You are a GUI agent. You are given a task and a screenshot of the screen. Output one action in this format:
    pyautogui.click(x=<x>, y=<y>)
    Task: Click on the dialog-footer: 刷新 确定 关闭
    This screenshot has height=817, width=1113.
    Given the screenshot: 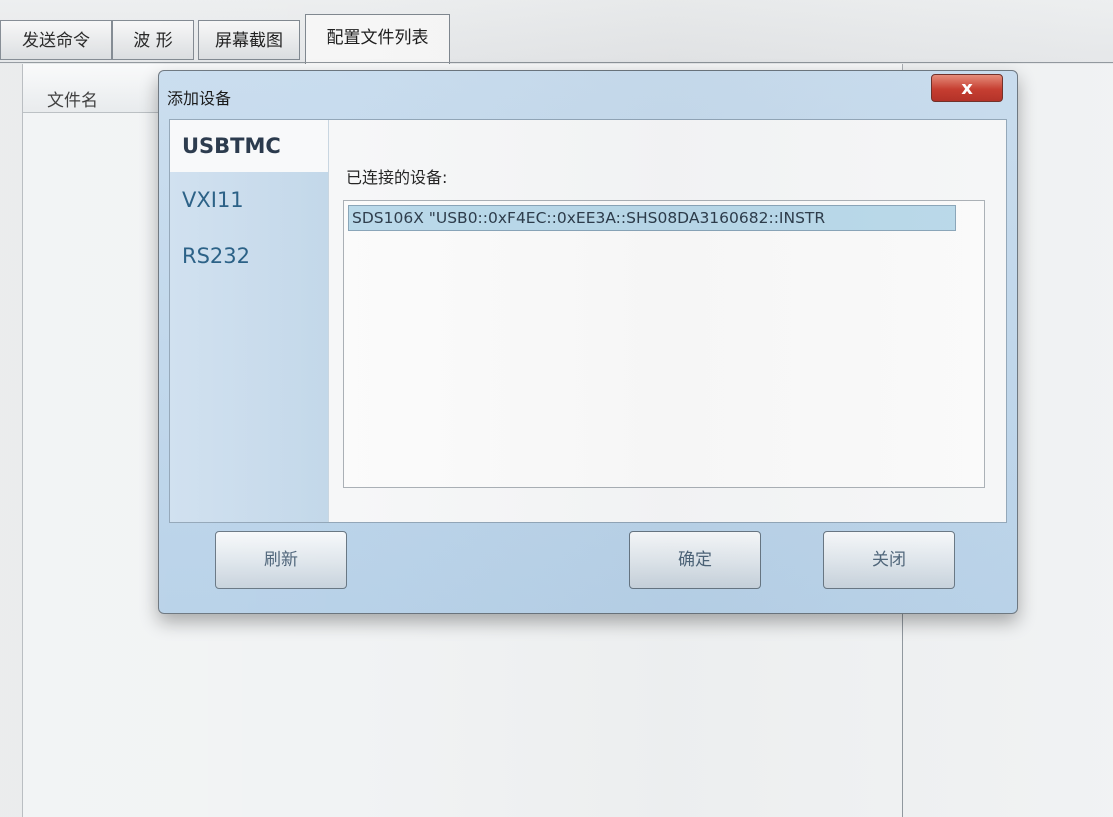 What is the action you would take?
    pyautogui.click(x=588, y=568)
    